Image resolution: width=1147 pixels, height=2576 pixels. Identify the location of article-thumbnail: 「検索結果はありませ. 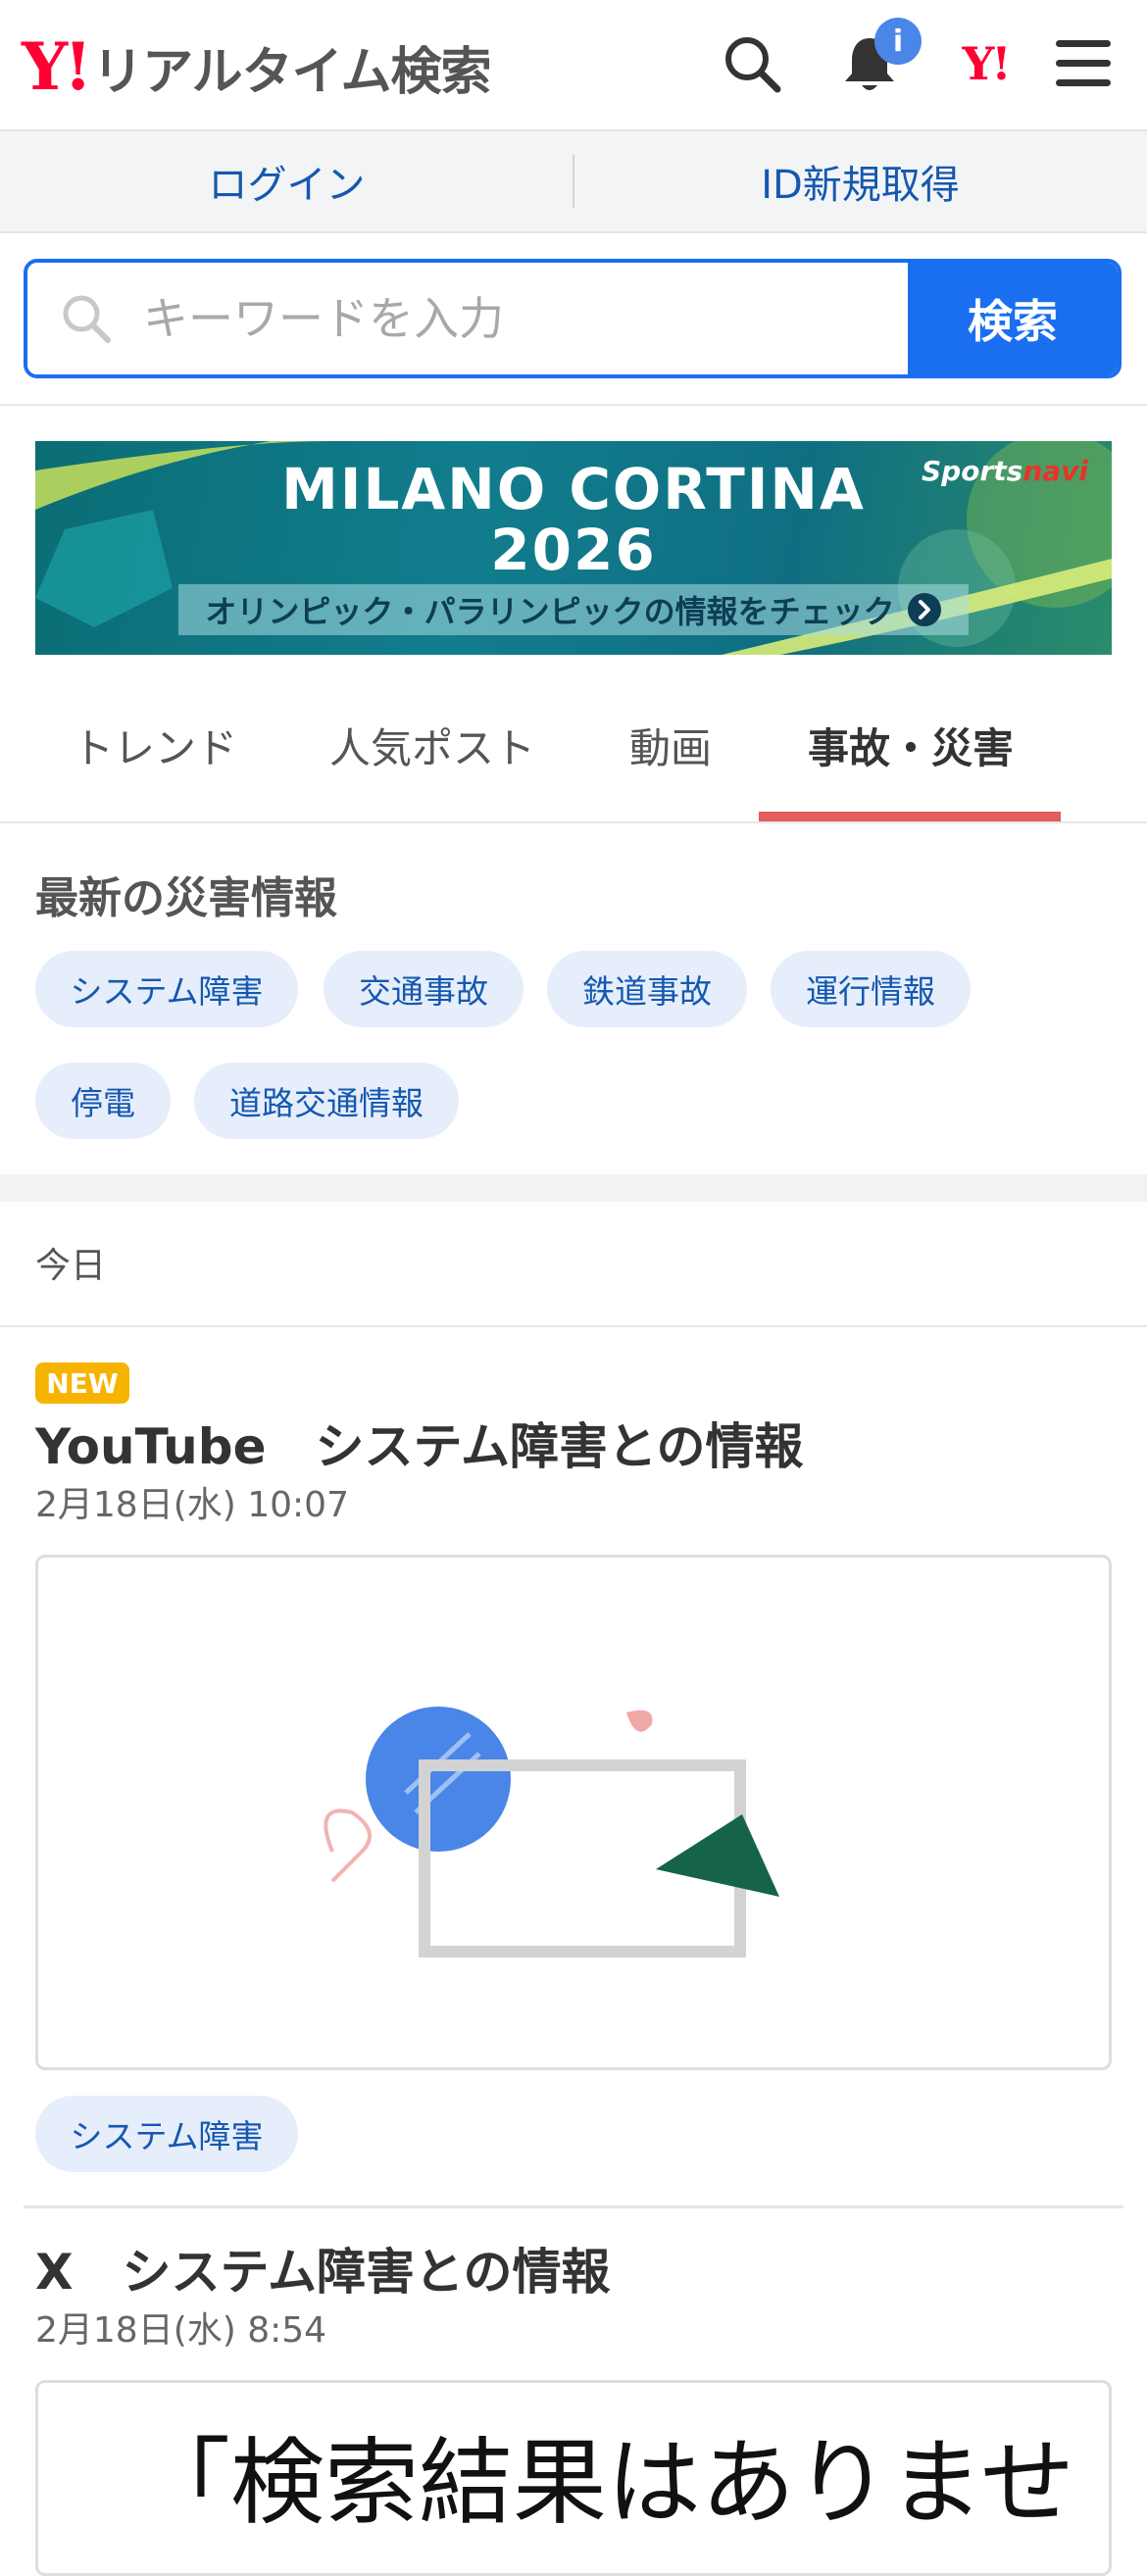
(573, 2478).